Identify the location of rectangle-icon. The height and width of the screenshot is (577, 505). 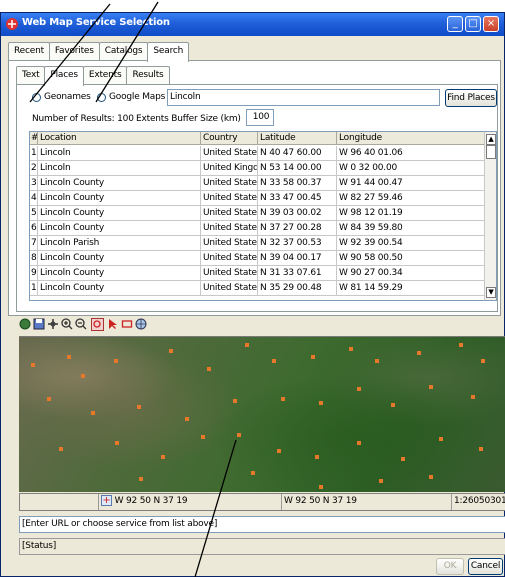
(127, 324).